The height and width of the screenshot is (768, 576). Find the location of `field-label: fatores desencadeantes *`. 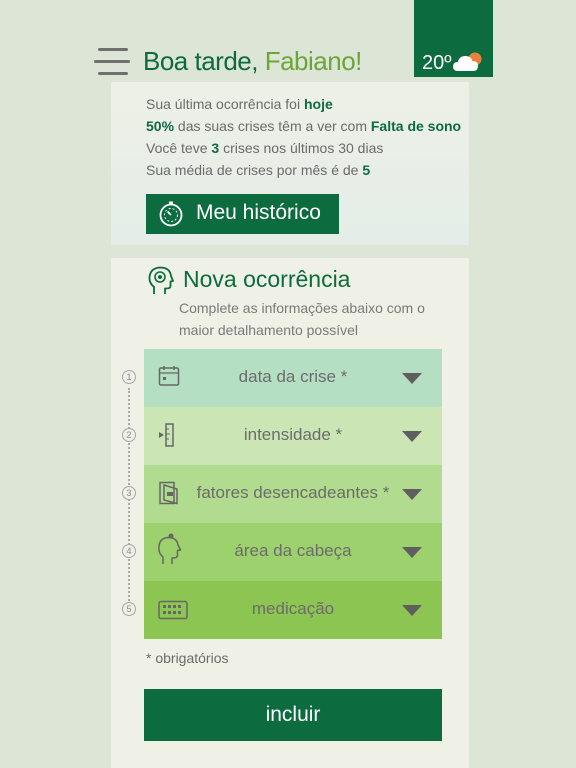

field-label: fatores desencadeantes * is located at coordinates (293, 492).